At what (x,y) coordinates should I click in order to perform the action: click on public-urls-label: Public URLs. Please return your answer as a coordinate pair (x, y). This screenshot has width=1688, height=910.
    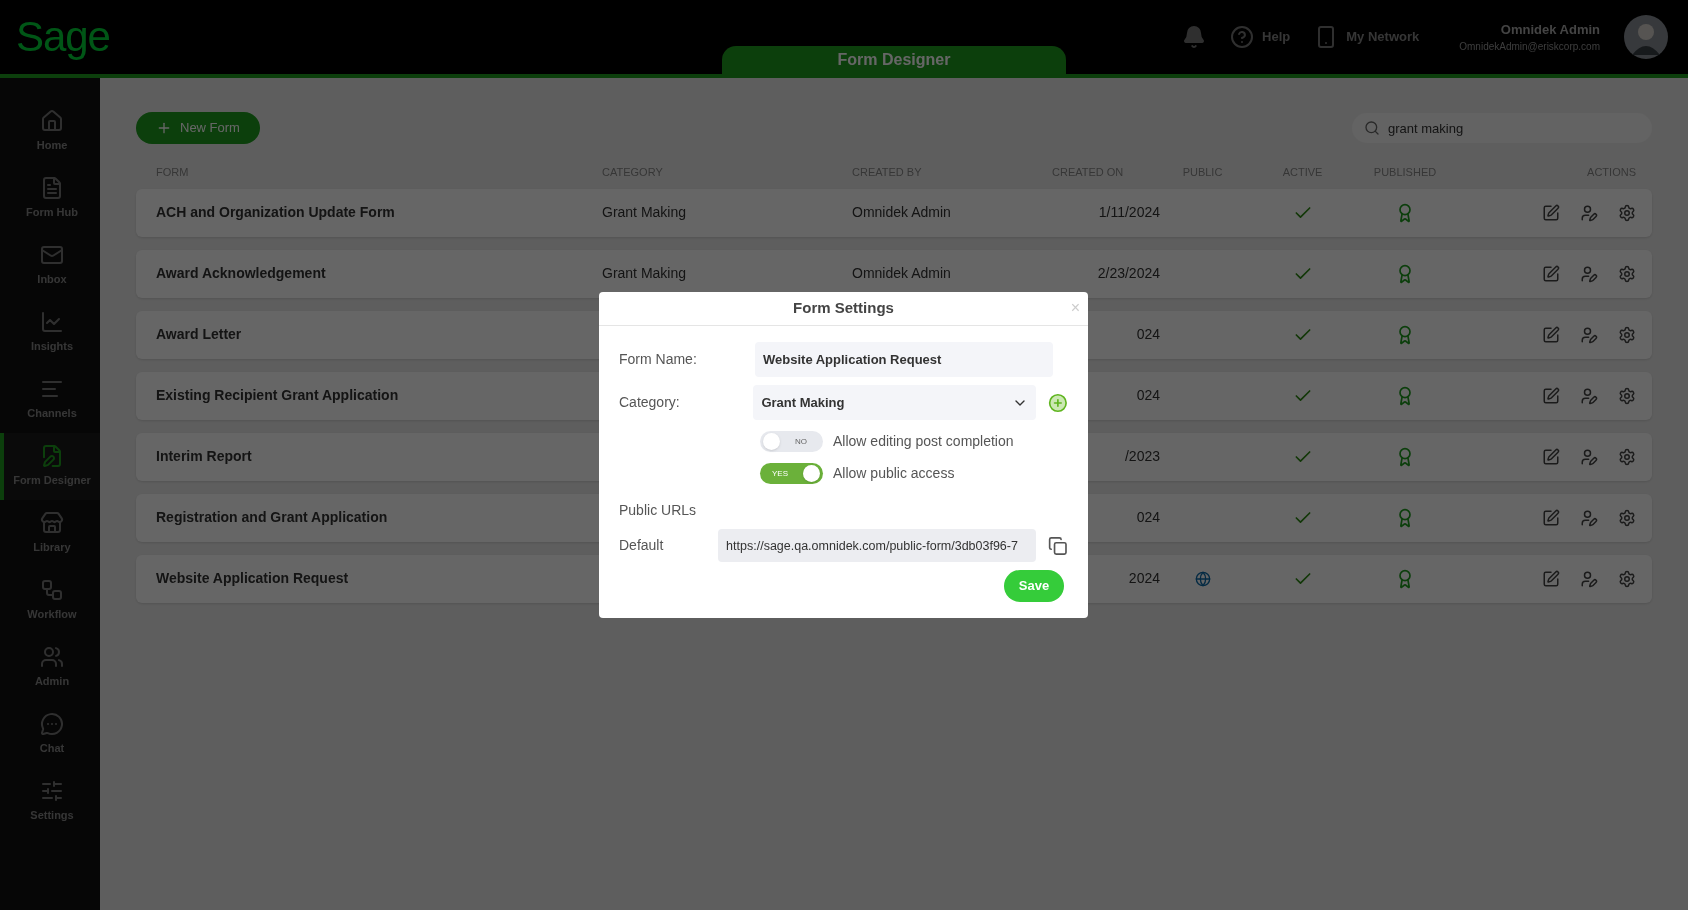
    Looking at the image, I should click on (658, 510).